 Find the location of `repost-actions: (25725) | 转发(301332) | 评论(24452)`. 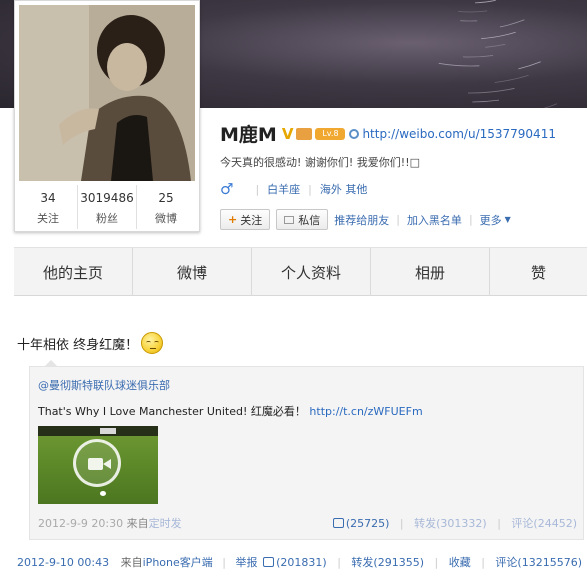

repost-actions: (25725) | 转发(301332) | 评论(24452) is located at coordinates (454, 523).